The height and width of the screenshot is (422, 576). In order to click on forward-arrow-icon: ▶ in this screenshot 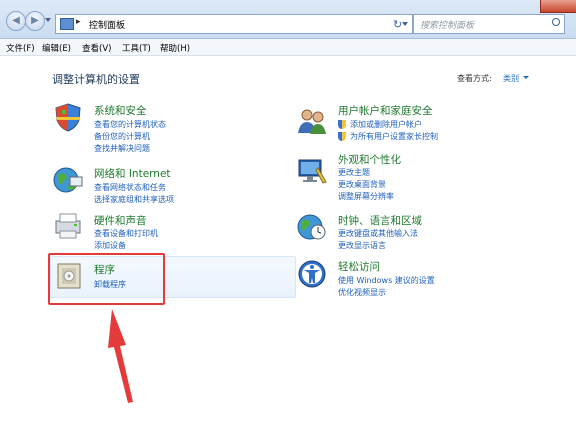, I will do `click(35, 20)`.